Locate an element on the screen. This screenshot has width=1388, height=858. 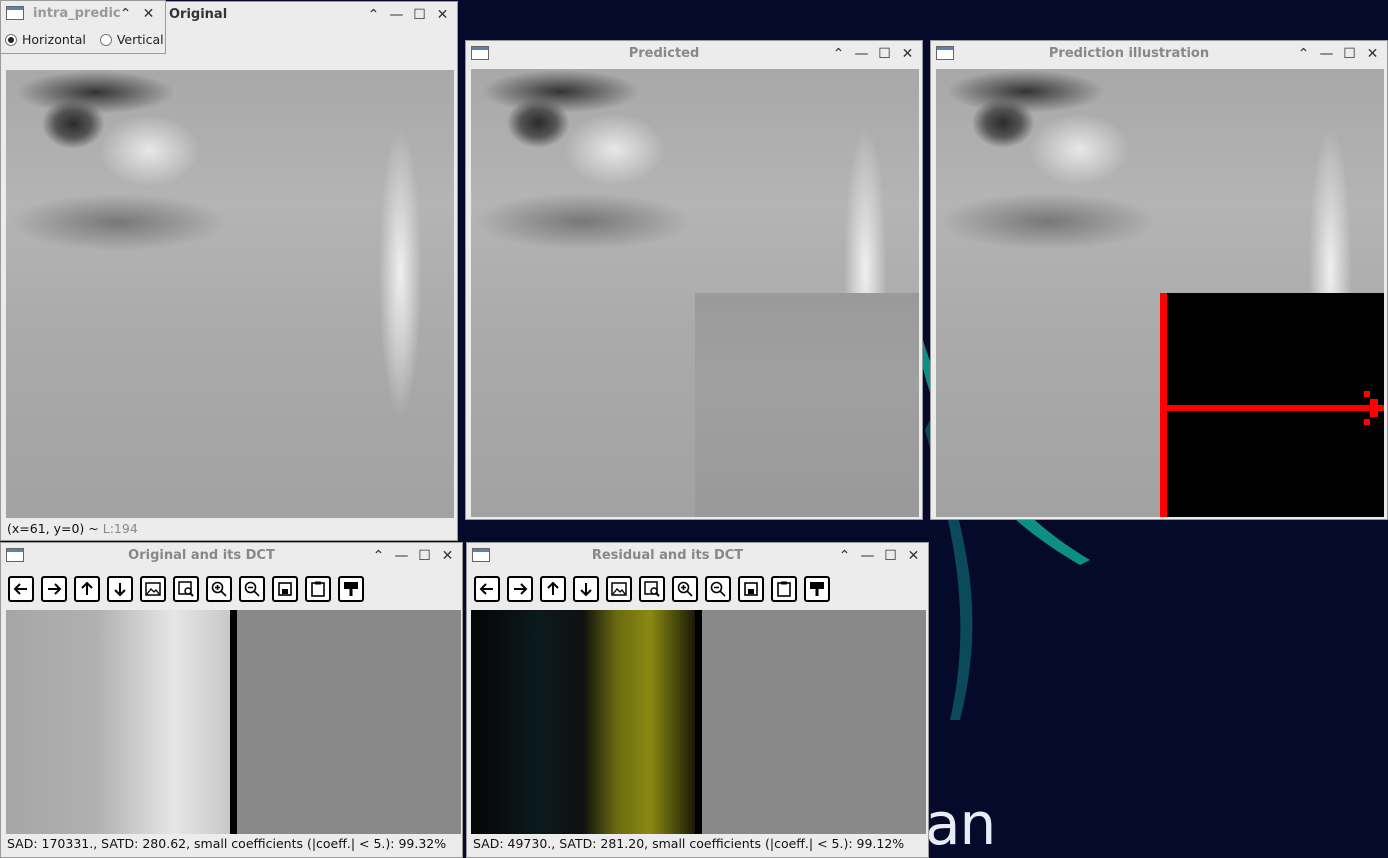
radio-vertical: Vertical is located at coordinates (131, 39).